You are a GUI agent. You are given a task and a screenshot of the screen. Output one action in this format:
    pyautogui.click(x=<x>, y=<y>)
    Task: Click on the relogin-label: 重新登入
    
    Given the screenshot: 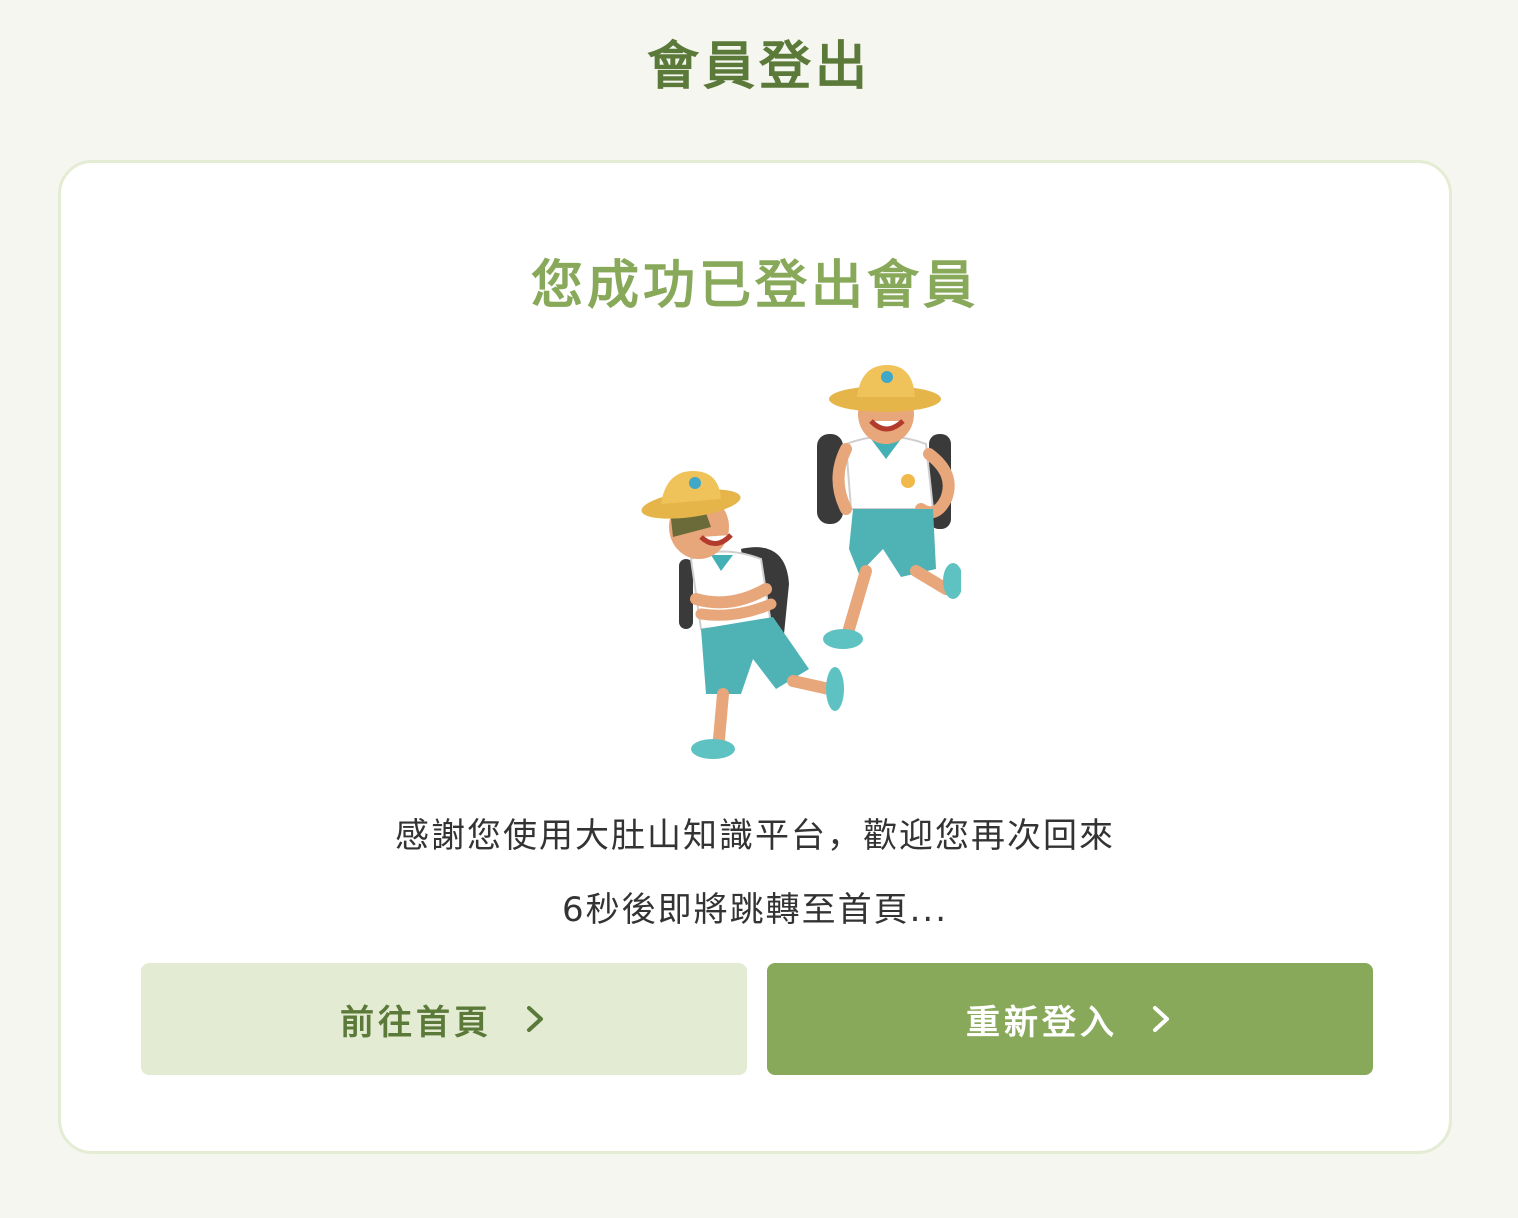 What is the action you would take?
    pyautogui.click(x=1042, y=1022)
    